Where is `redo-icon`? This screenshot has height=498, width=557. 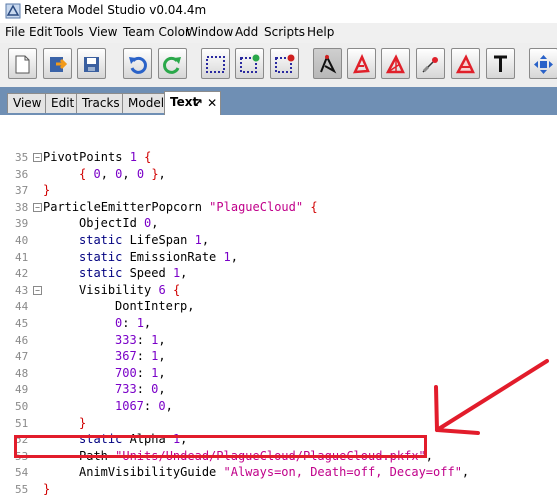
redo-icon is located at coordinates (172, 65).